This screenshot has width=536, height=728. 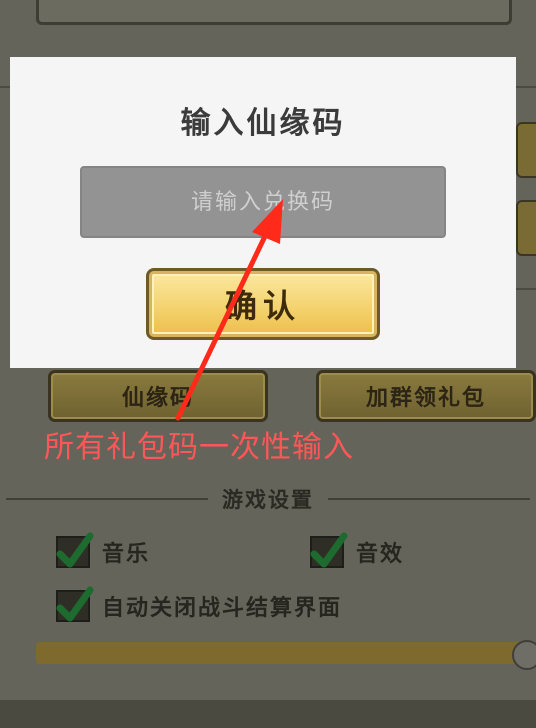 I want to click on annotation-arrow-icon, so click(x=229, y=310).